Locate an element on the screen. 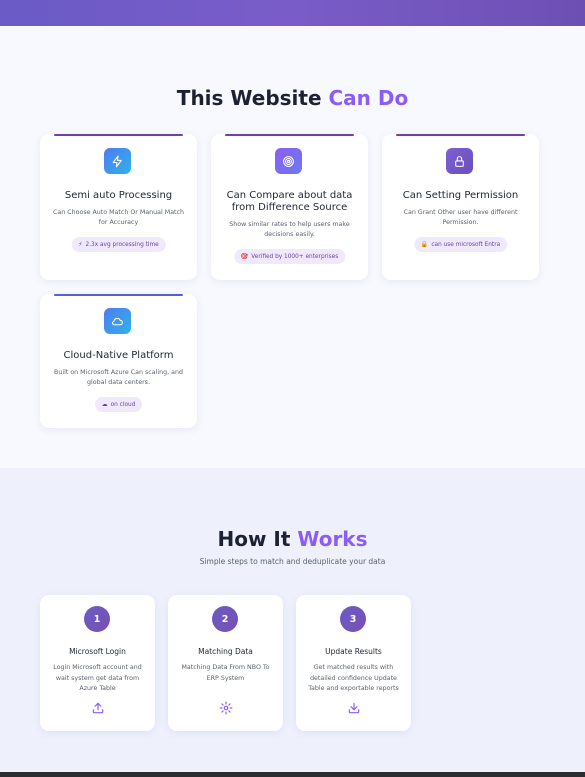 Image resolution: width=585 pixels, height=777 pixels. how-heading-accent: Works is located at coordinates (332, 539).